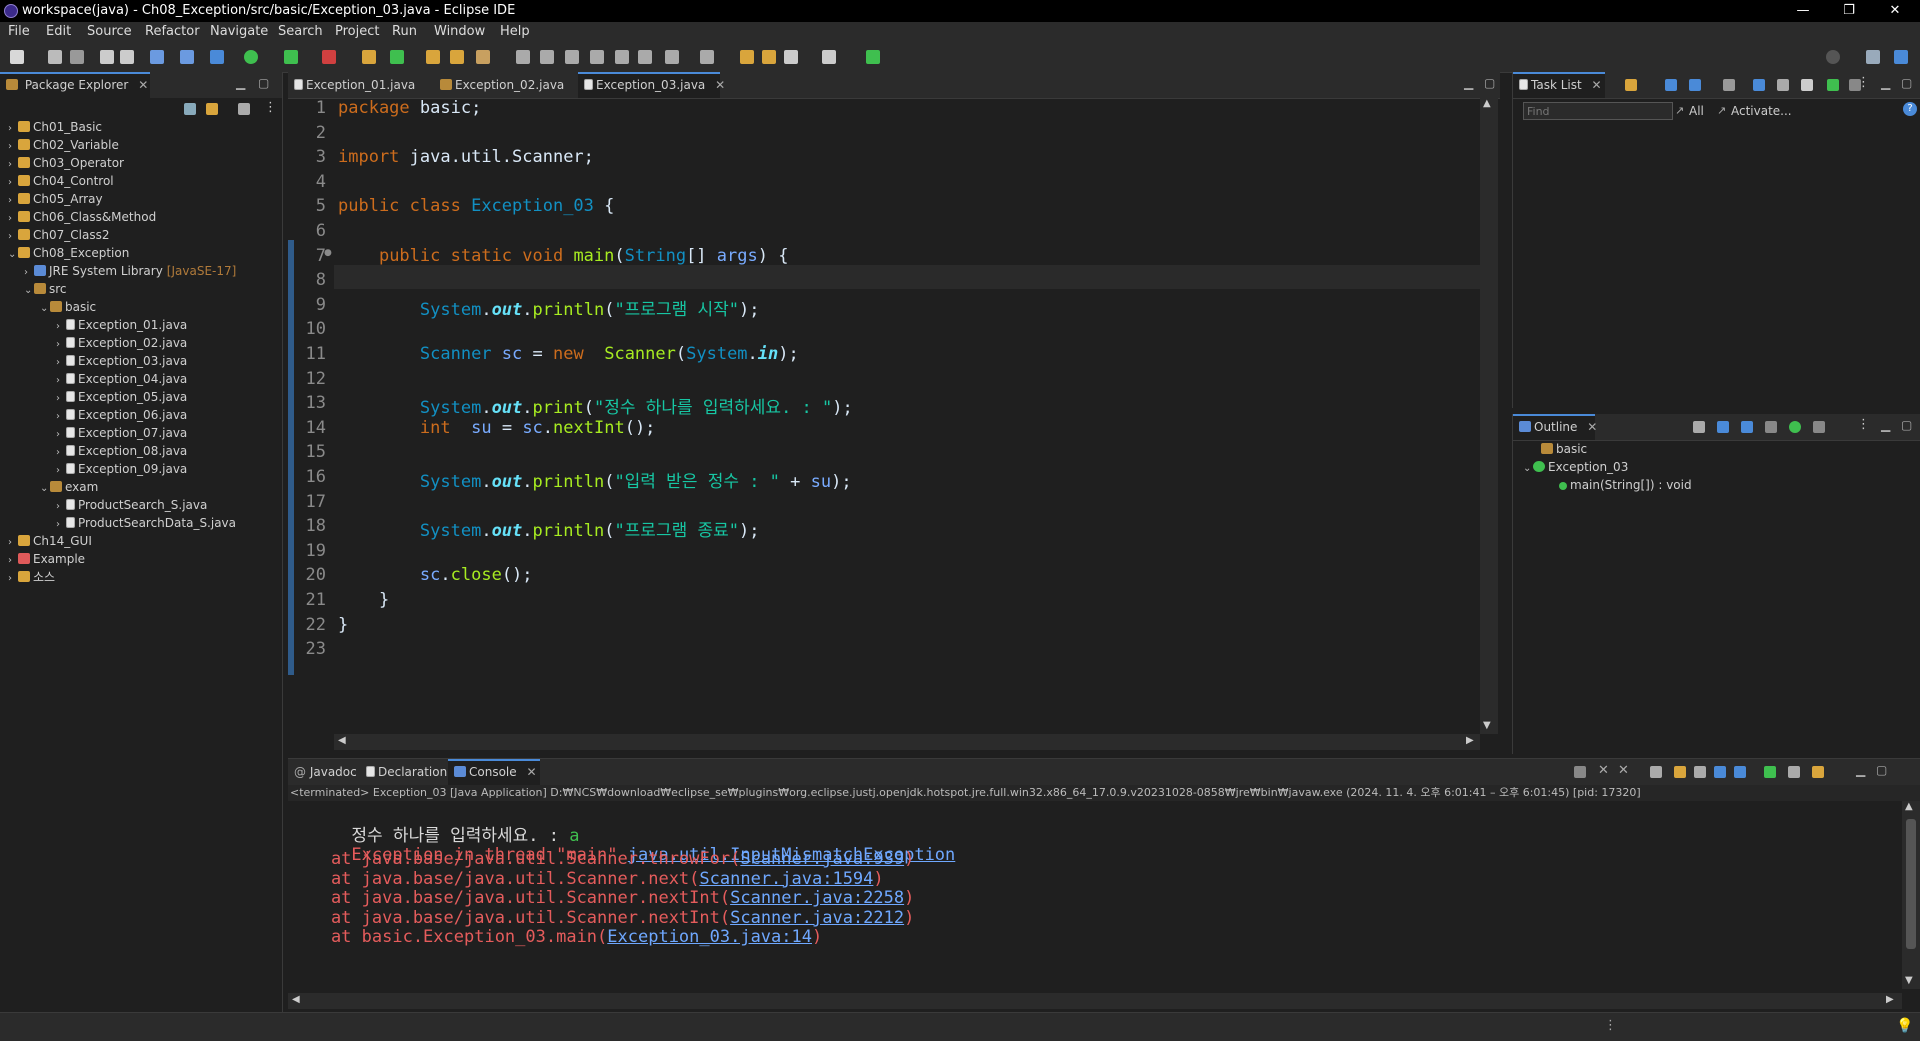 The image size is (1920, 1041). I want to click on chevron-right-icon: ›, so click(13, 579).